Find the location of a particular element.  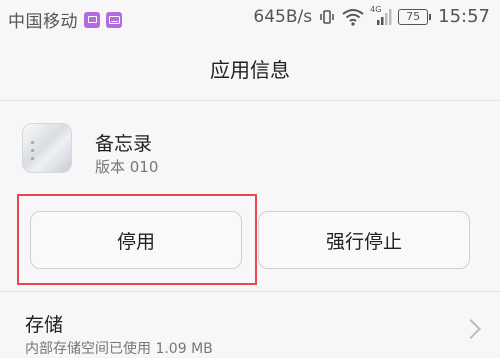

chevron-right-icon is located at coordinates (471, 329).